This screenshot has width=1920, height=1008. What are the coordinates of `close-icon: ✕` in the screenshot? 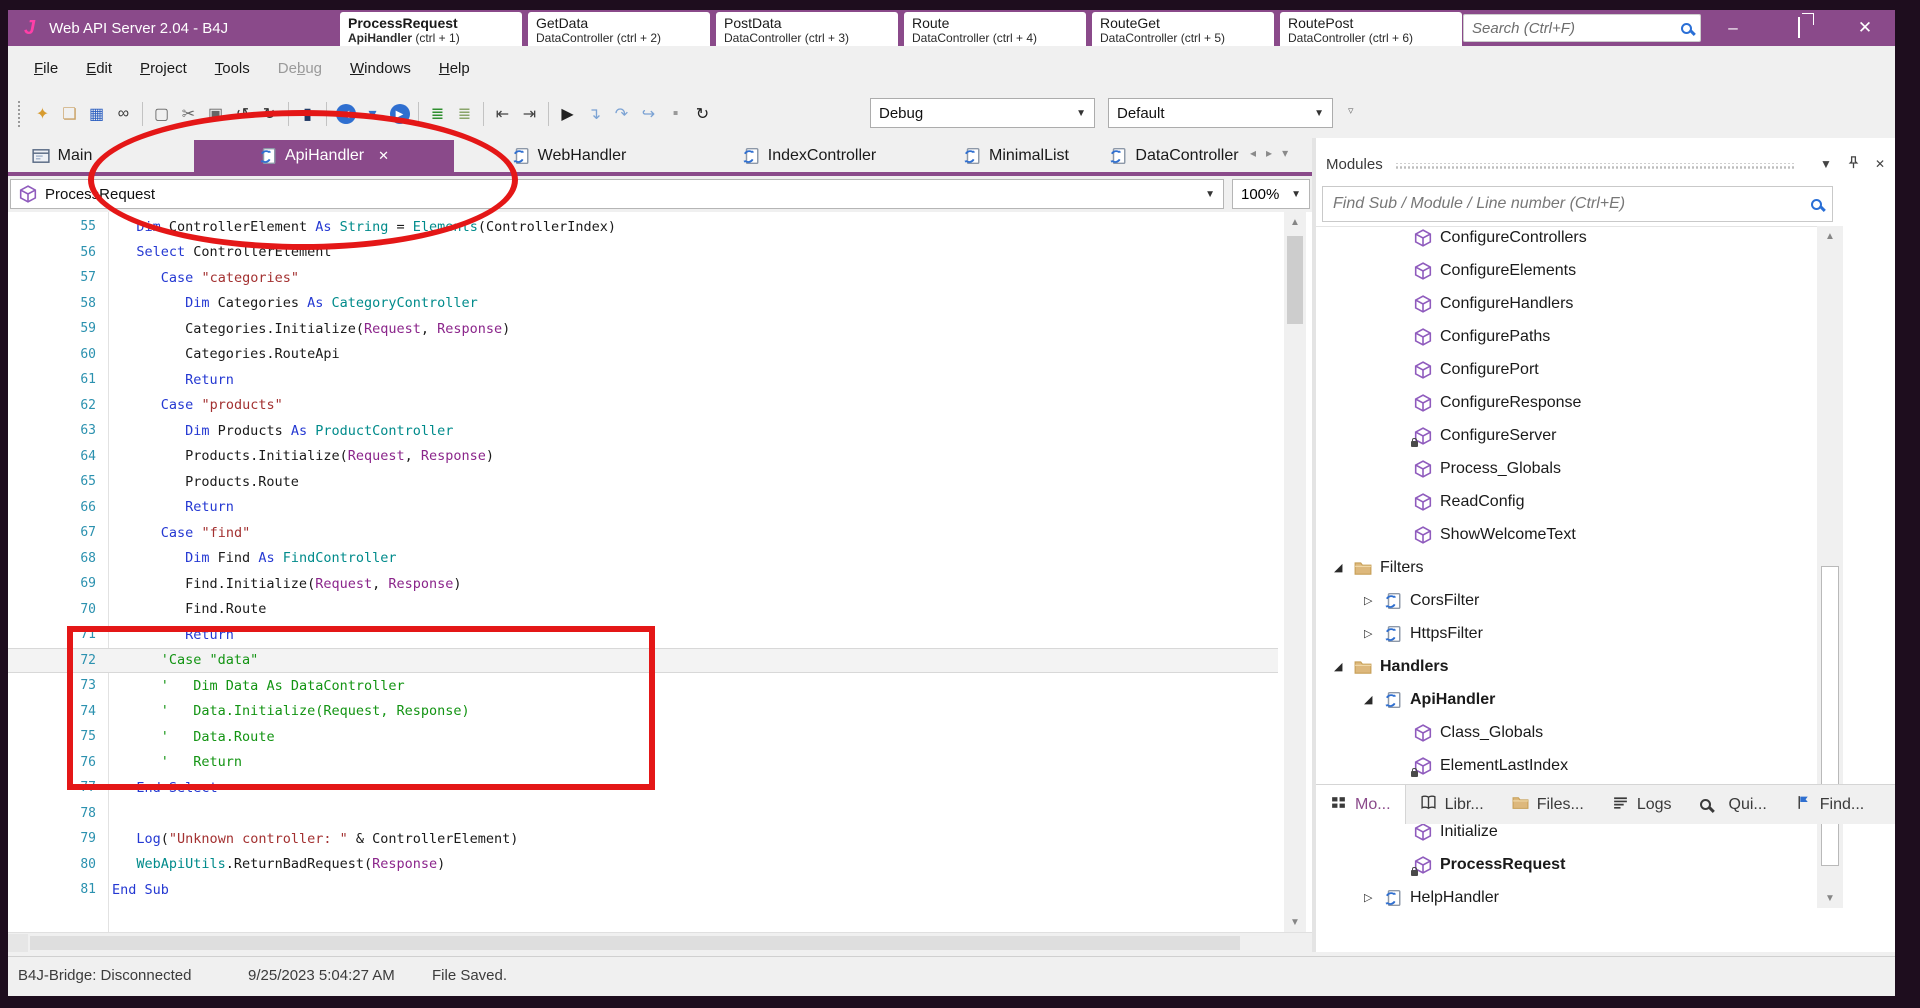 It's located at (1880, 164).